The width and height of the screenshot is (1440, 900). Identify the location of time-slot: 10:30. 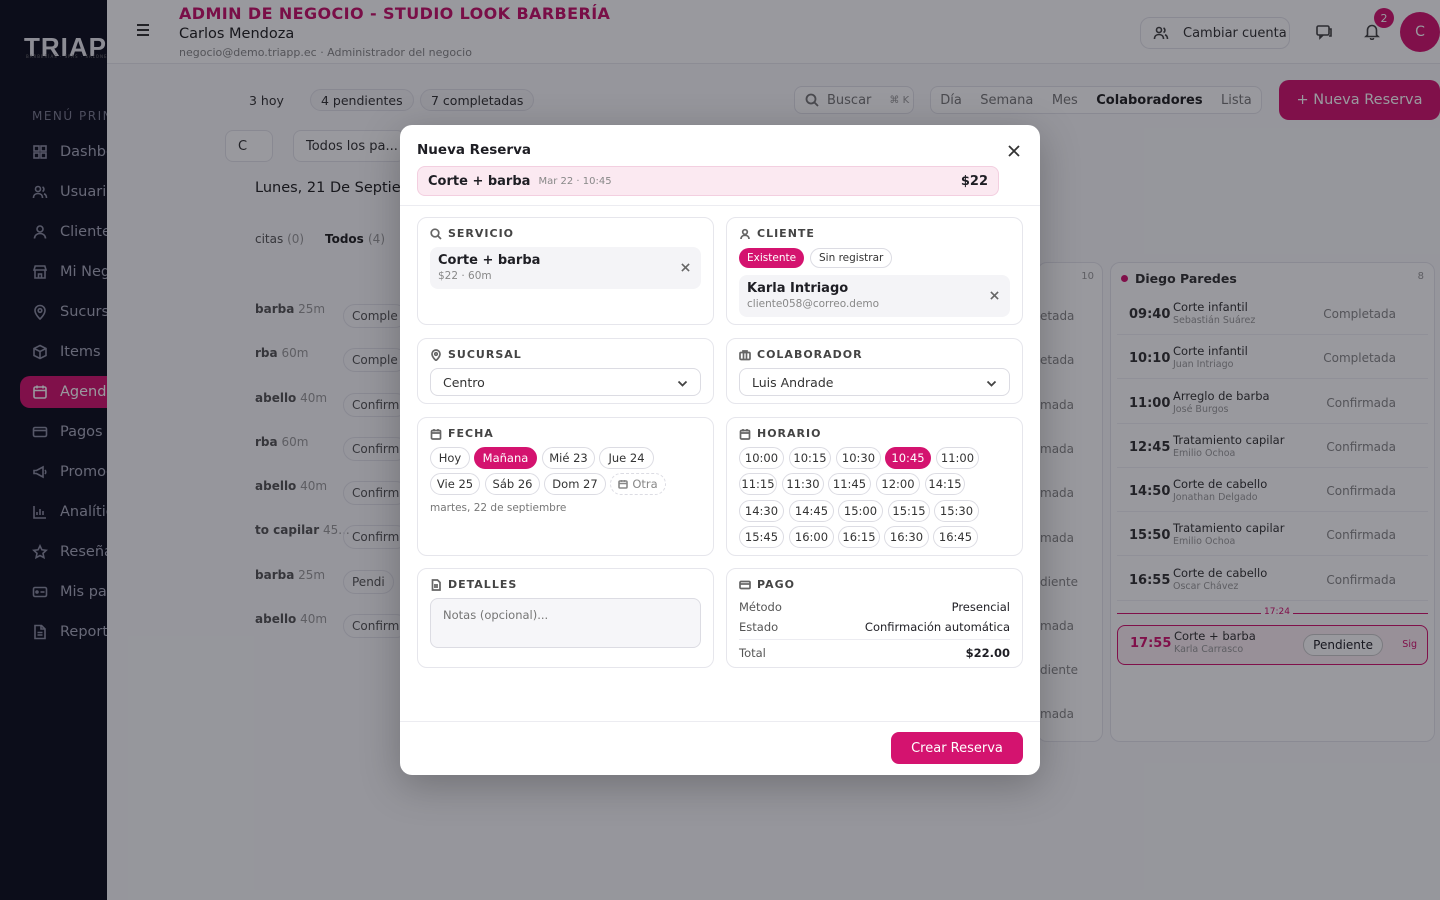
(858, 458).